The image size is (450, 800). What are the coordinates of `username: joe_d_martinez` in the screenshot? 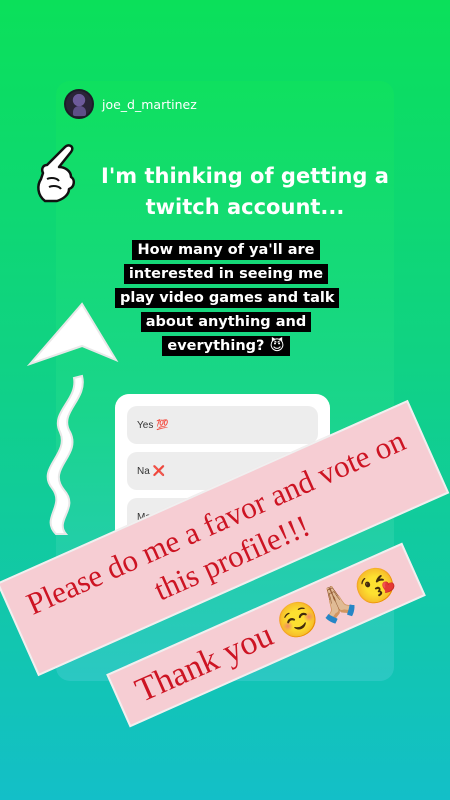 It's located at (149, 104).